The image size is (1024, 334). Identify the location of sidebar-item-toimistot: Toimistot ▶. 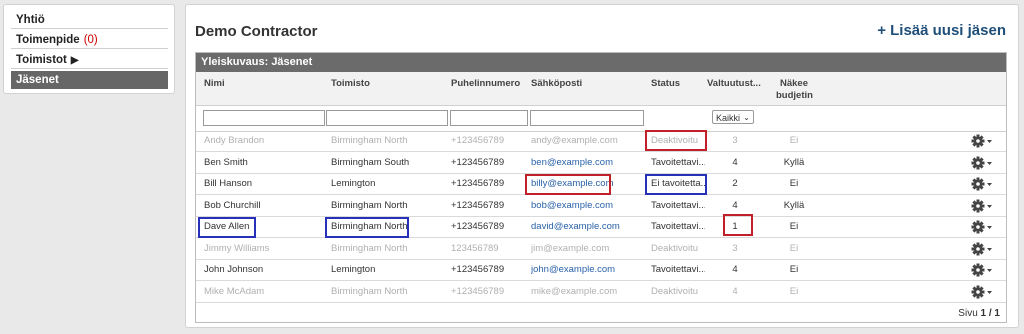
(89, 60).